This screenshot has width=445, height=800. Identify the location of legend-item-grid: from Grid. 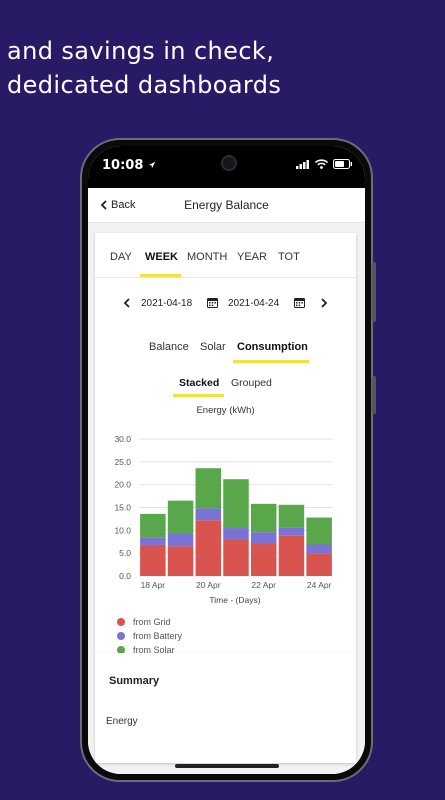
(149, 622).